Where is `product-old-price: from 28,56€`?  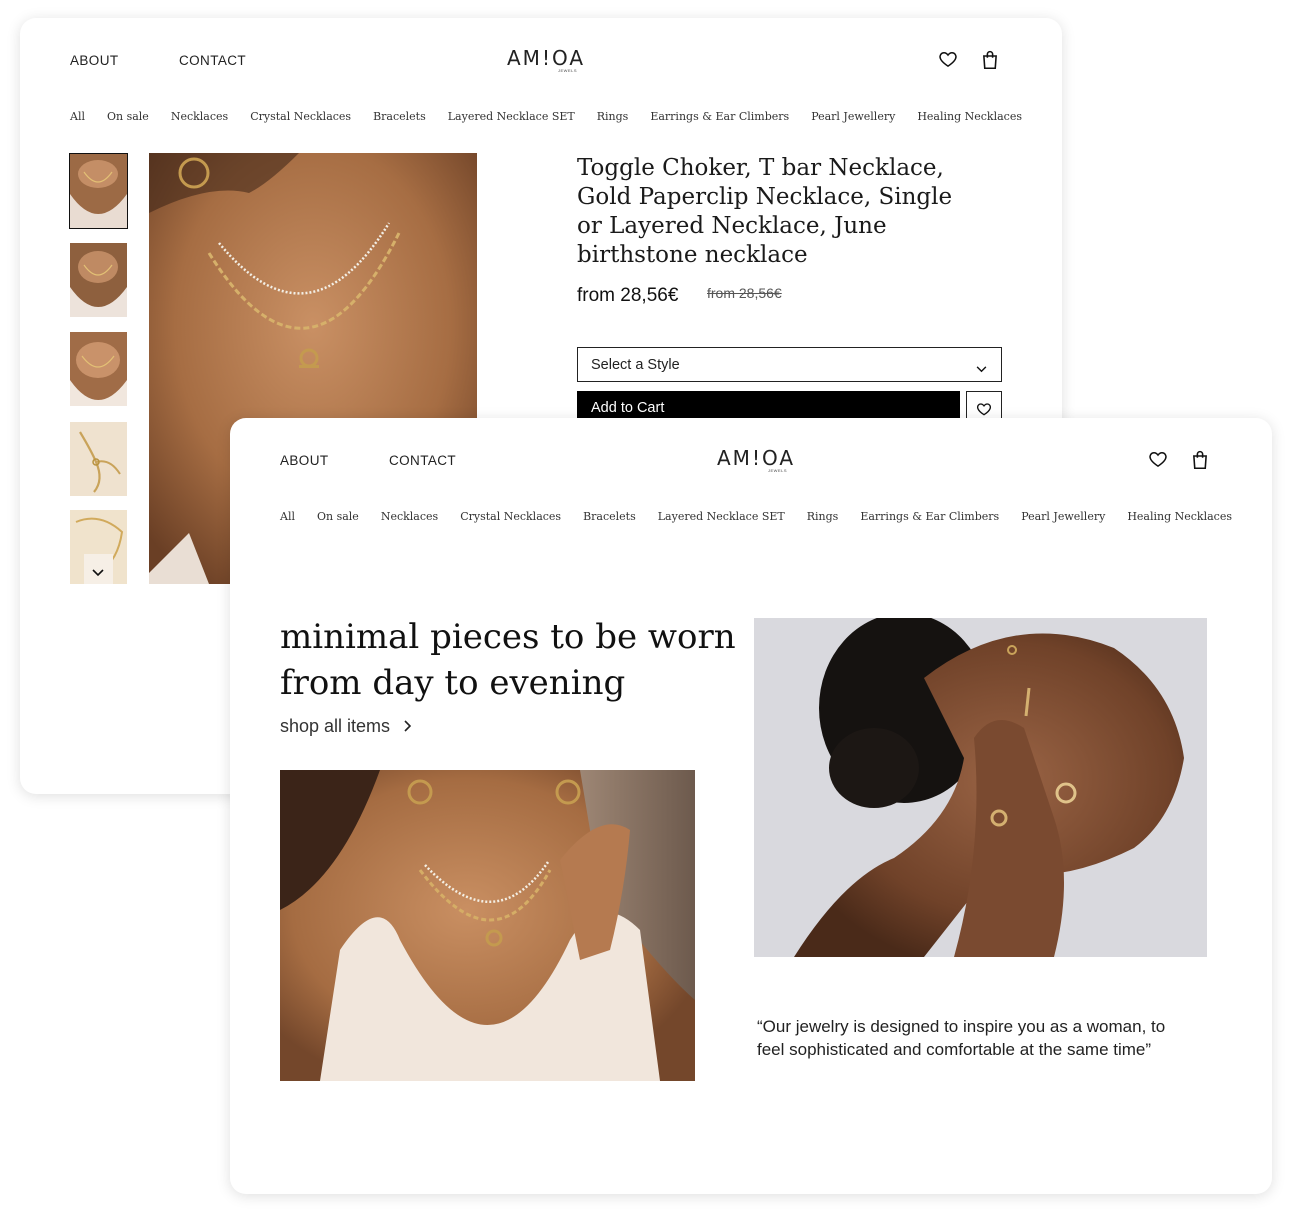
product-old-price: from 28,56€ is located at coordinates (744, 293).